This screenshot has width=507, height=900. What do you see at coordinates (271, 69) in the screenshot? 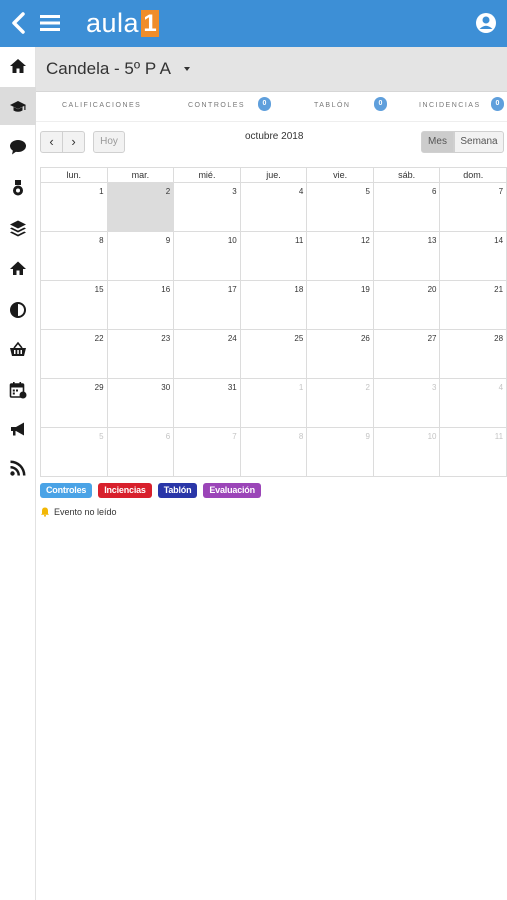
I see `student-selector: Candela - 5º P A` at bounding box center [271, 69].